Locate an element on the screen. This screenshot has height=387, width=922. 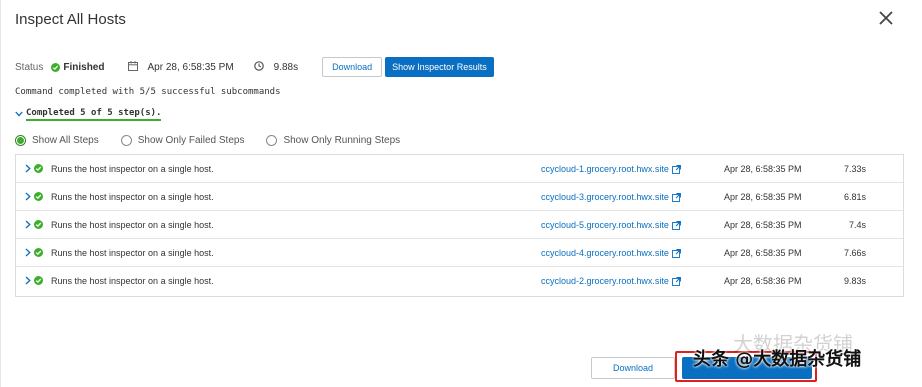
host-link: ccycloud-2.grocery.root.hwx.site is located at coordinates (611, 281).